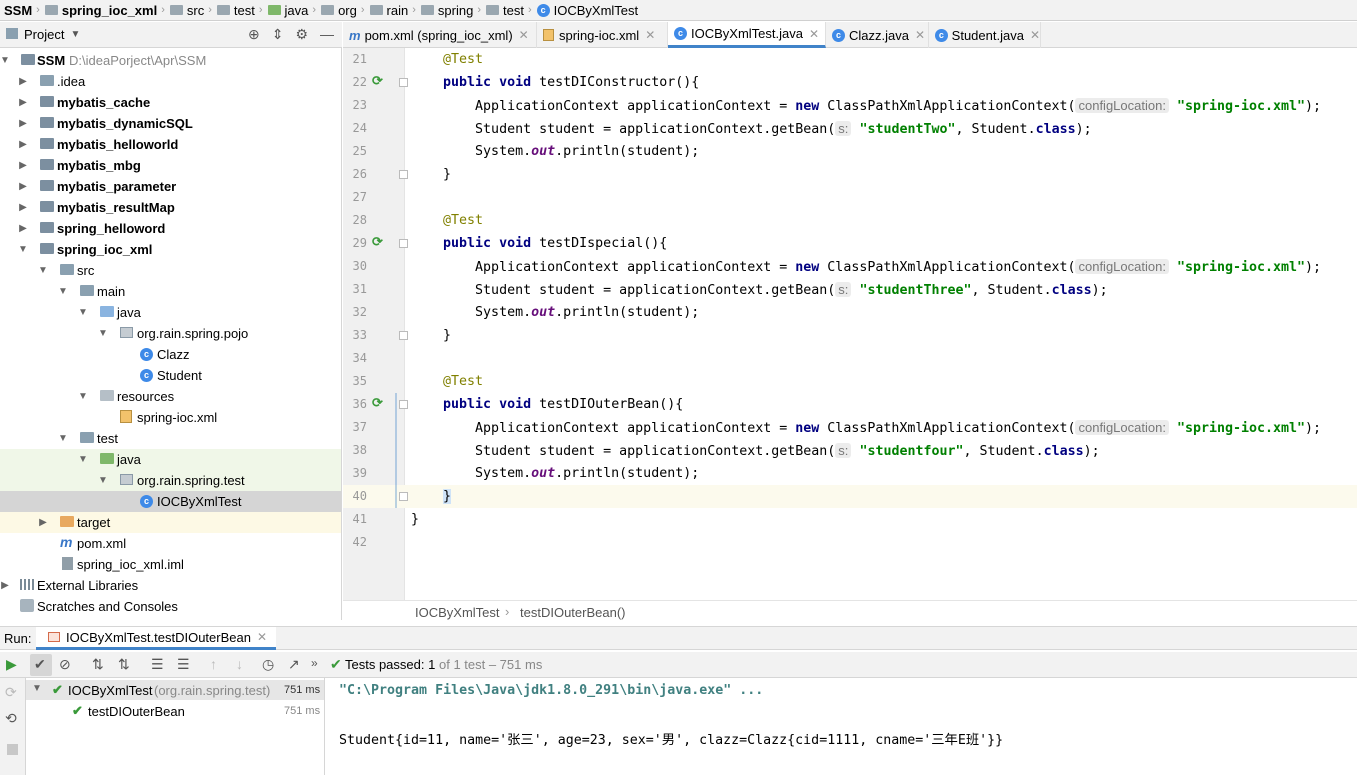  What do you see at coordinates (183, 664) in the screenshot?
I see `collapse-all-icon: ☰` at bounding box center [183, 664].